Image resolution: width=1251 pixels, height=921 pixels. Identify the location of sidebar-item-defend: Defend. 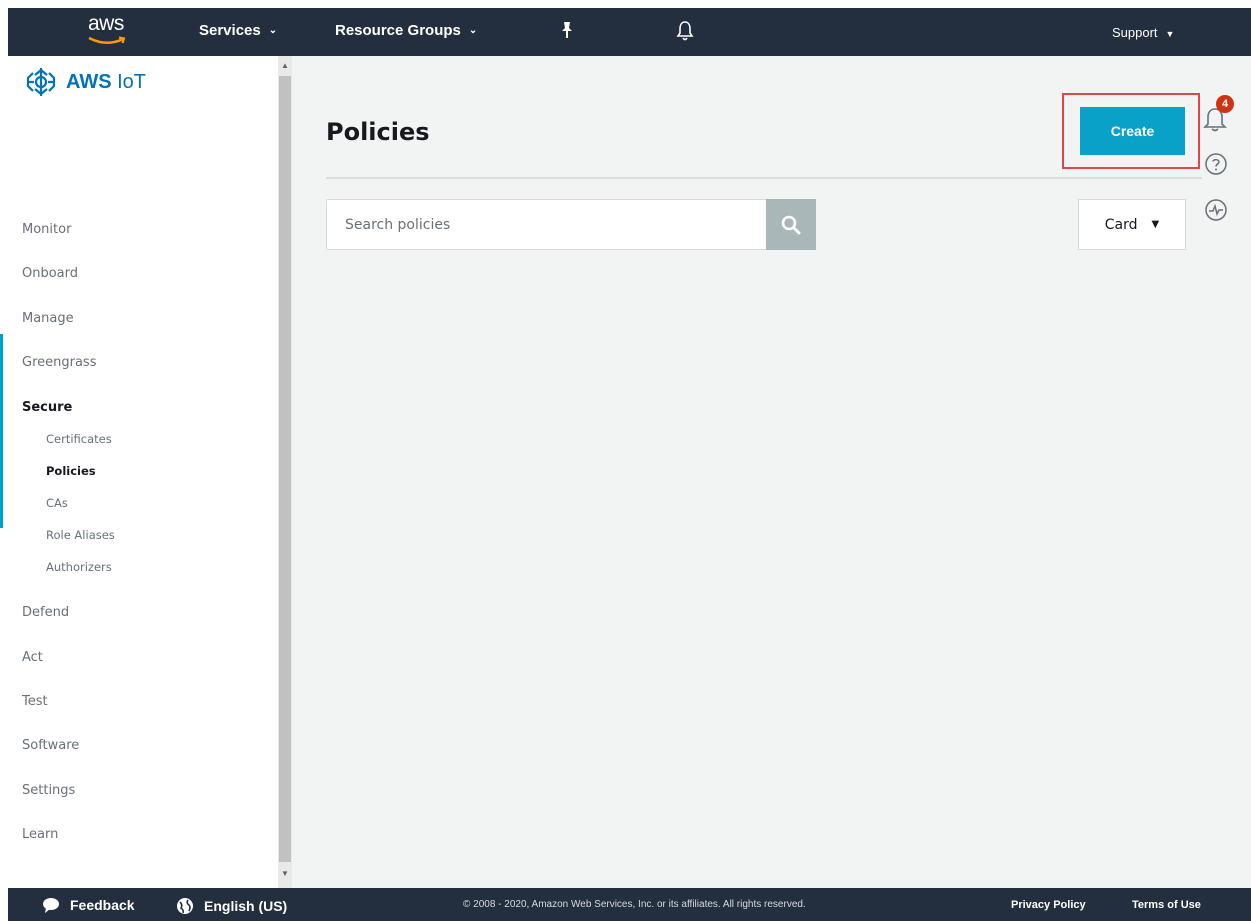
(45, 612).